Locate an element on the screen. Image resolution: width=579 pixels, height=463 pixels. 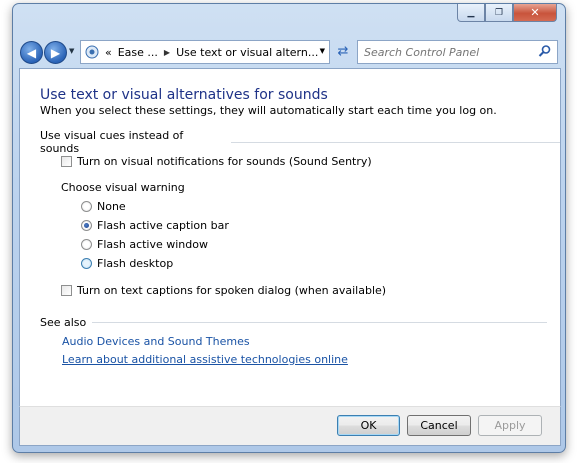
section-visual-cues: Use visual cues instead of sounds is located at coordinates (300, 142).